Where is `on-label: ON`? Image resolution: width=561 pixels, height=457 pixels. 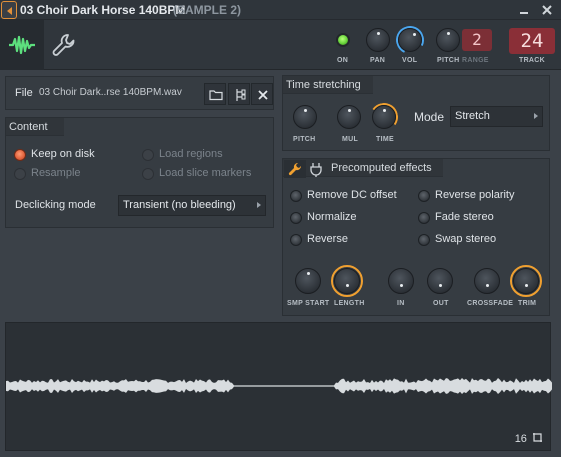
on-label: ON is located at coordinates (343, 60).